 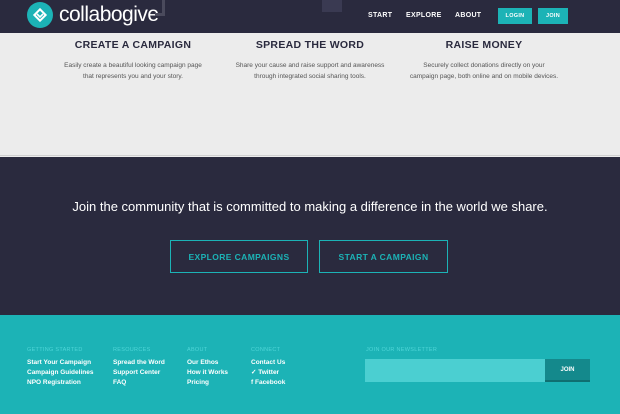 What do you see at coordinates (60, 383) in the screenshot?
I see `footer-link: NPO Registration` at bounding box center [60, 383].